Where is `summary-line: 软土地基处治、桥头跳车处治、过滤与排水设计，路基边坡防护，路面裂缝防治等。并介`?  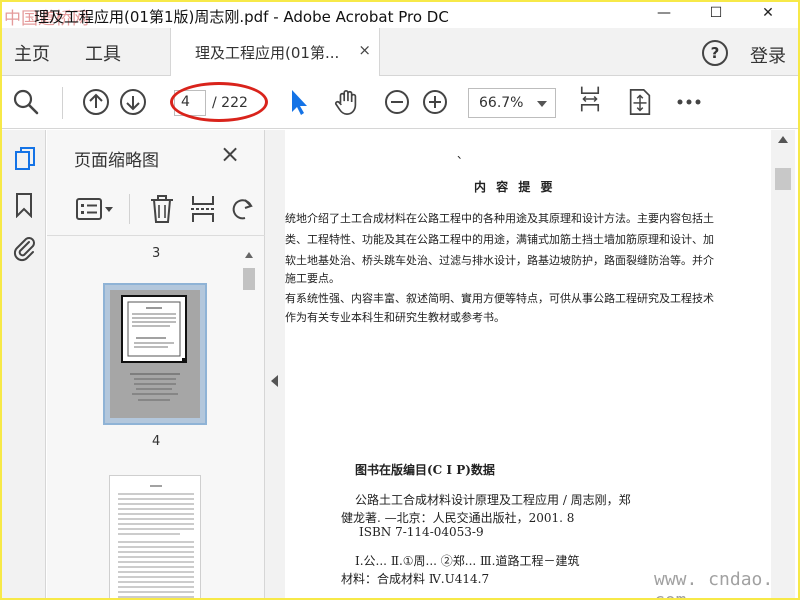 summary-line: 软土地基处治、桥头跳车处治、过滤与排水设计，路基边坡防护，路面裂缝防治等。并介 is located at coordinates (499, 260).